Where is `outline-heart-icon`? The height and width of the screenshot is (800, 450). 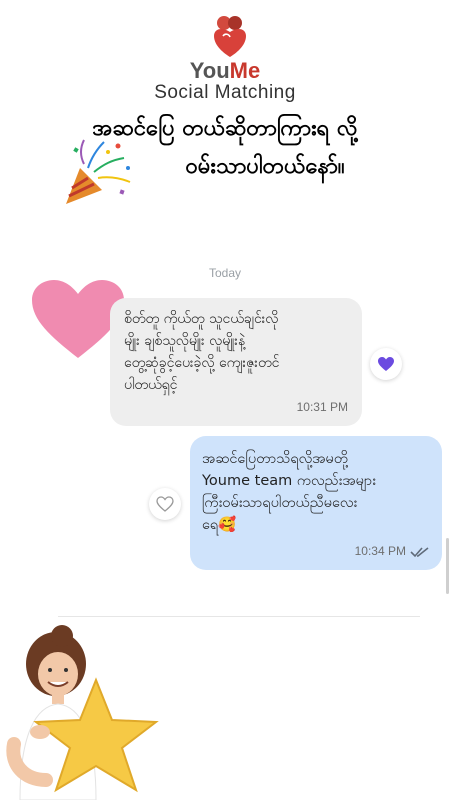
outline-heart-icon is located at coordinates (165, 504).